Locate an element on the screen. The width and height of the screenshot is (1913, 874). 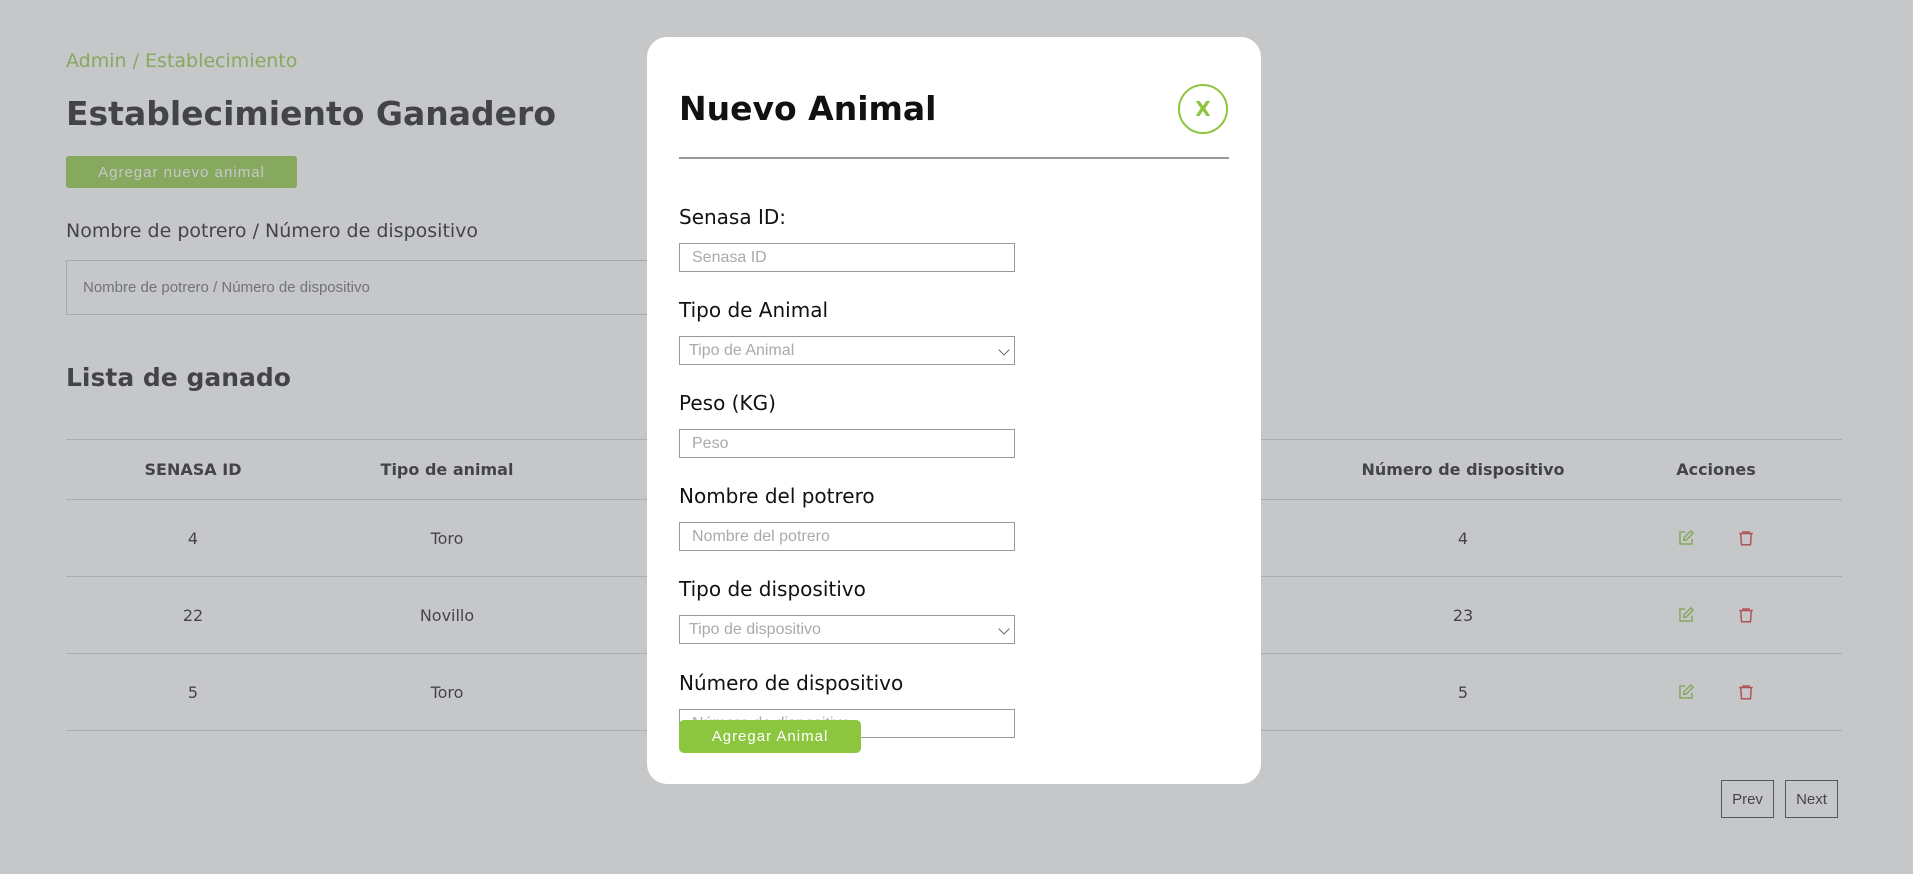
device-type-label: Tipo de dispositivo is located at coordinates (772, 589).